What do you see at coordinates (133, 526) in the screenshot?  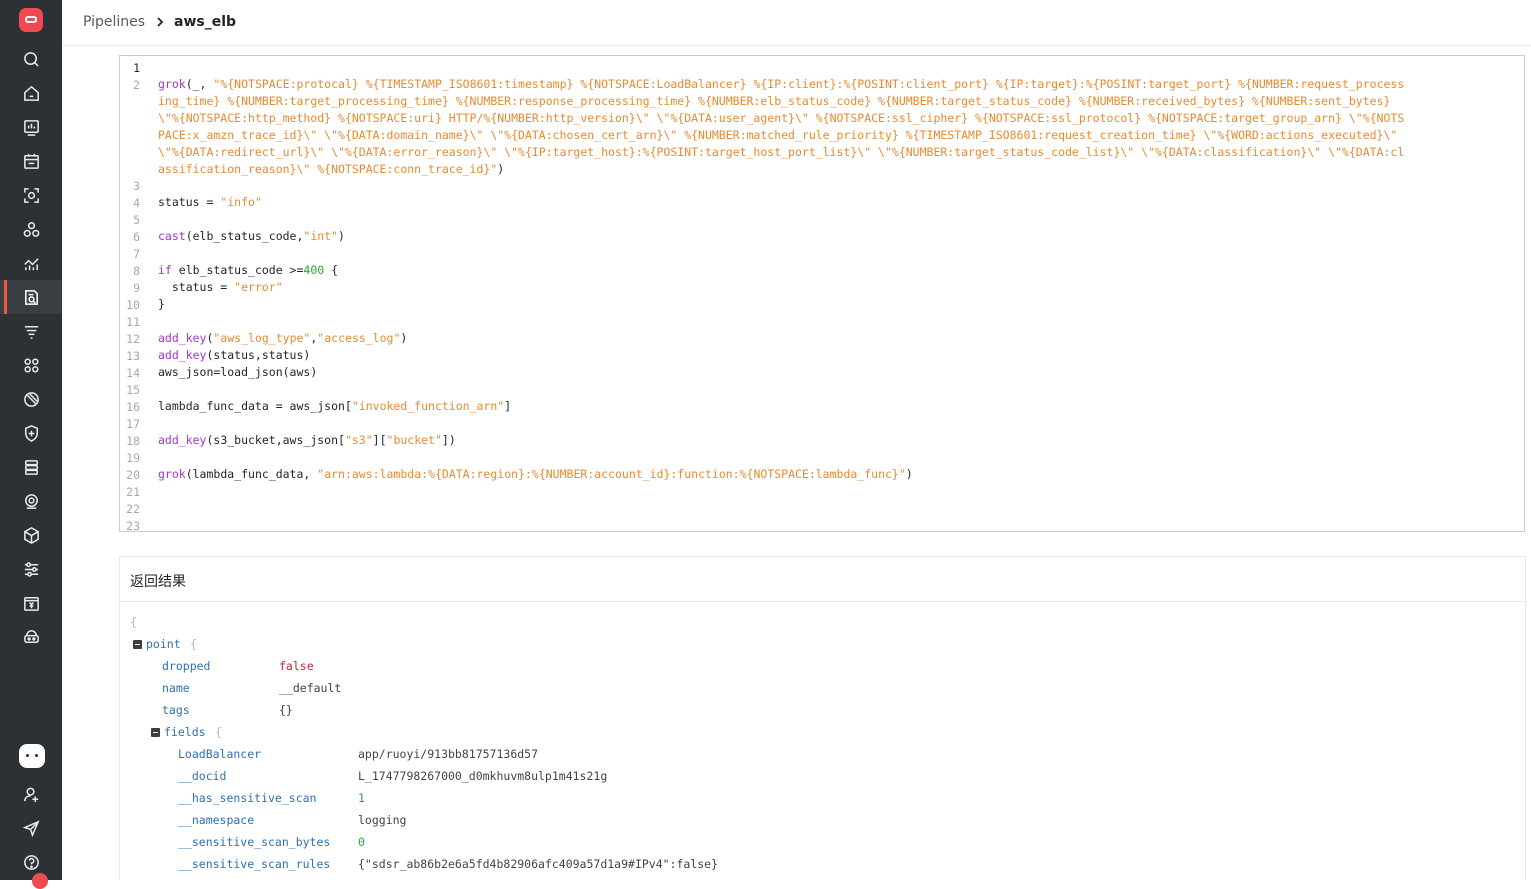 I see `line-number: 23` at bounding box center [133, 526].